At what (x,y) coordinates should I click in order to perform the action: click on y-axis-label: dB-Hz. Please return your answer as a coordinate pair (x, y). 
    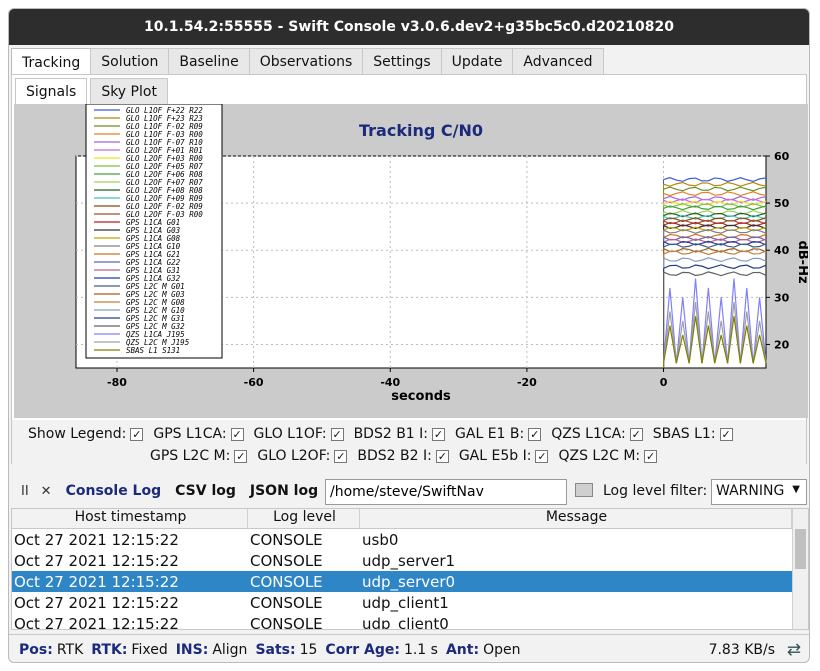
    Looking at the image, I should click on (801, 261).